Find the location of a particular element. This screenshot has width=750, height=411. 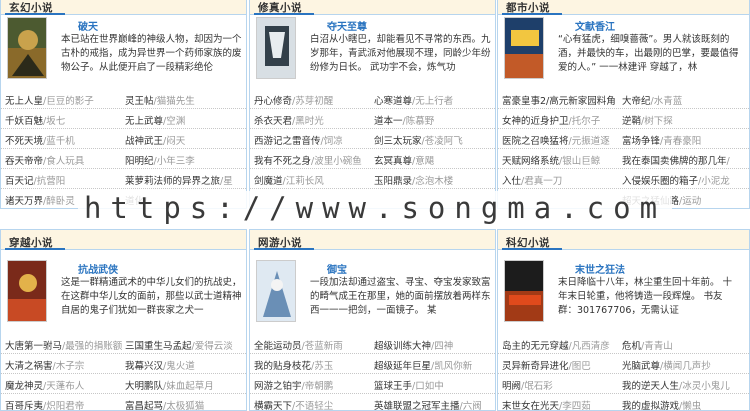

book-author: /横闻几声抄 is located at coordinates (685, 366).